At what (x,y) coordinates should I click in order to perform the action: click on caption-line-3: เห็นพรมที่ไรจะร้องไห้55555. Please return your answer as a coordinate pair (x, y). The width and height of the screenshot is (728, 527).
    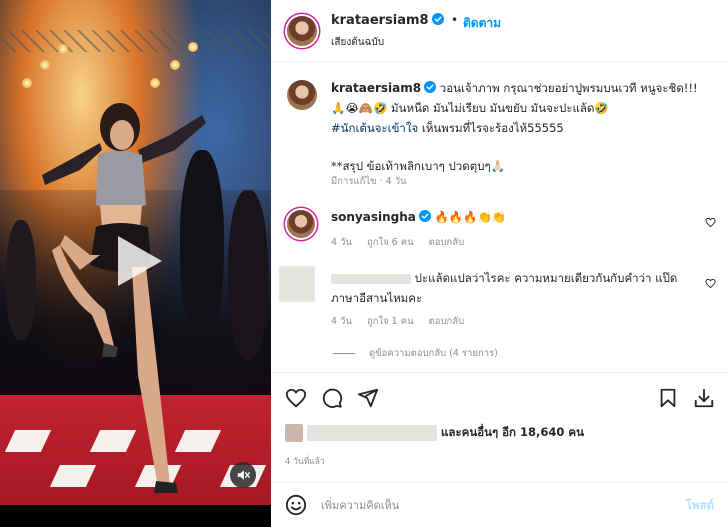
    Looking at the image, I should click on (491, 128).